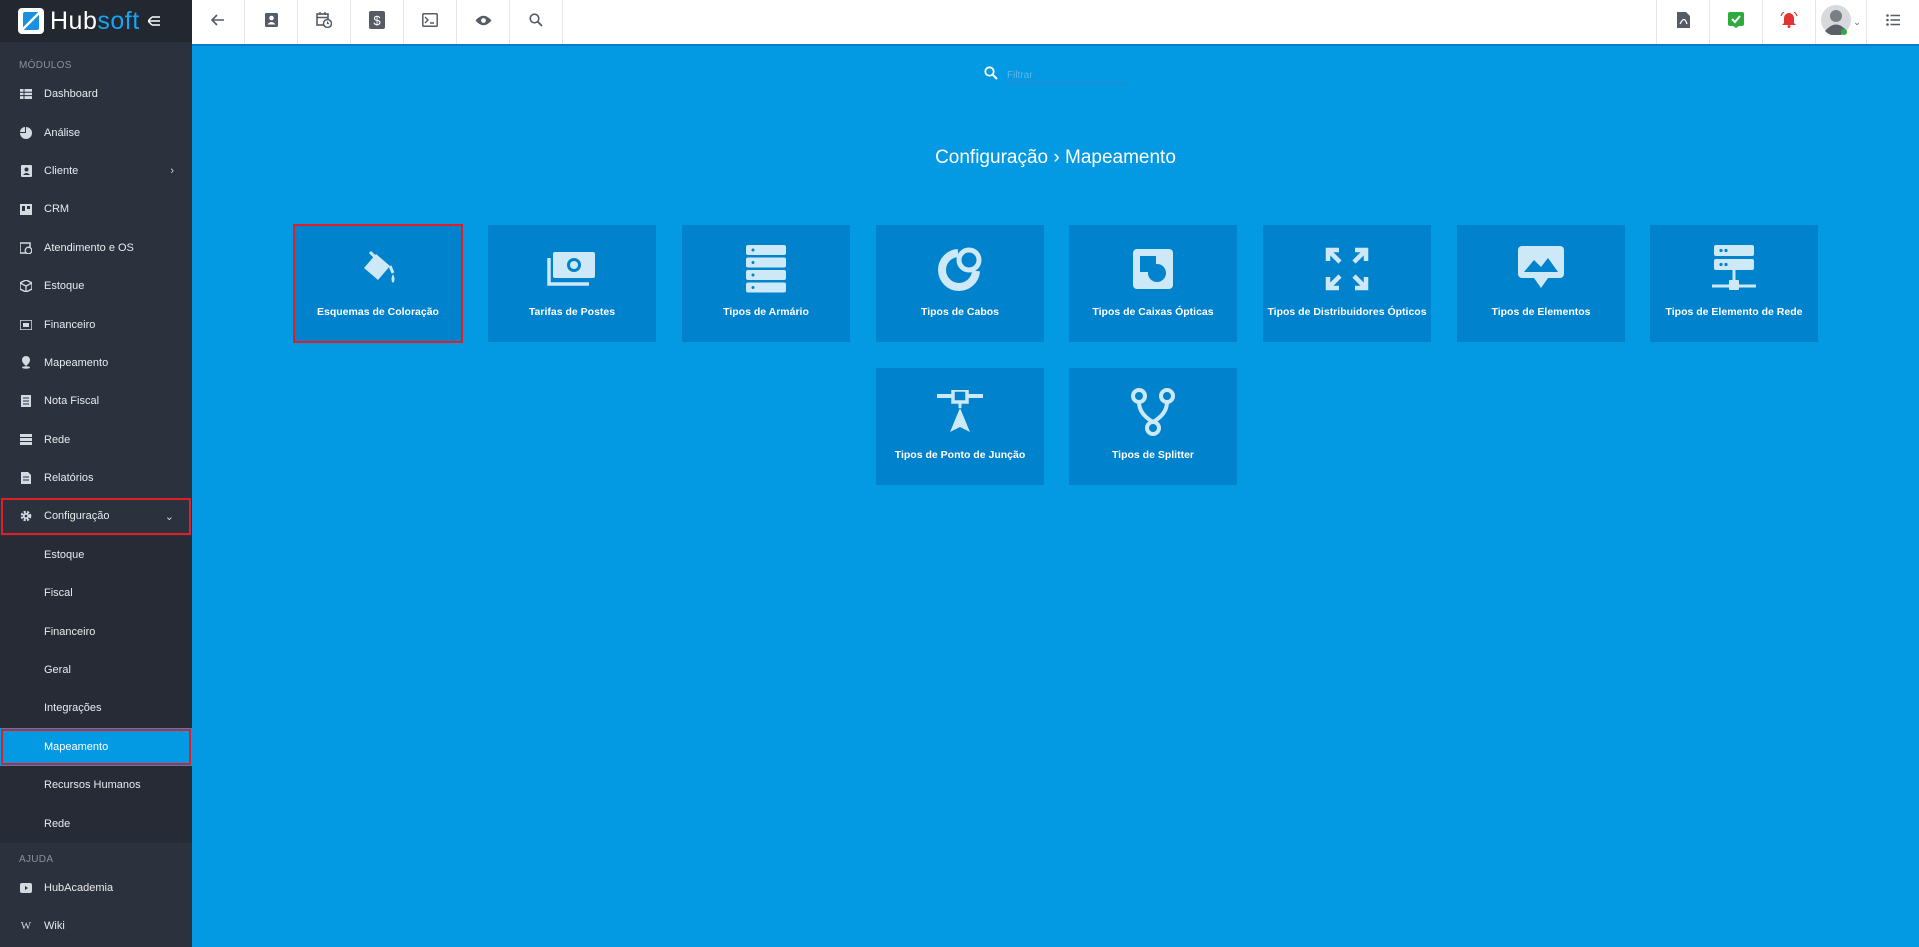  Describe the element at coordinates (1153, 312) in the screenshot. I see `tile-label: Tipos de Caixas Ópticas` at that location.